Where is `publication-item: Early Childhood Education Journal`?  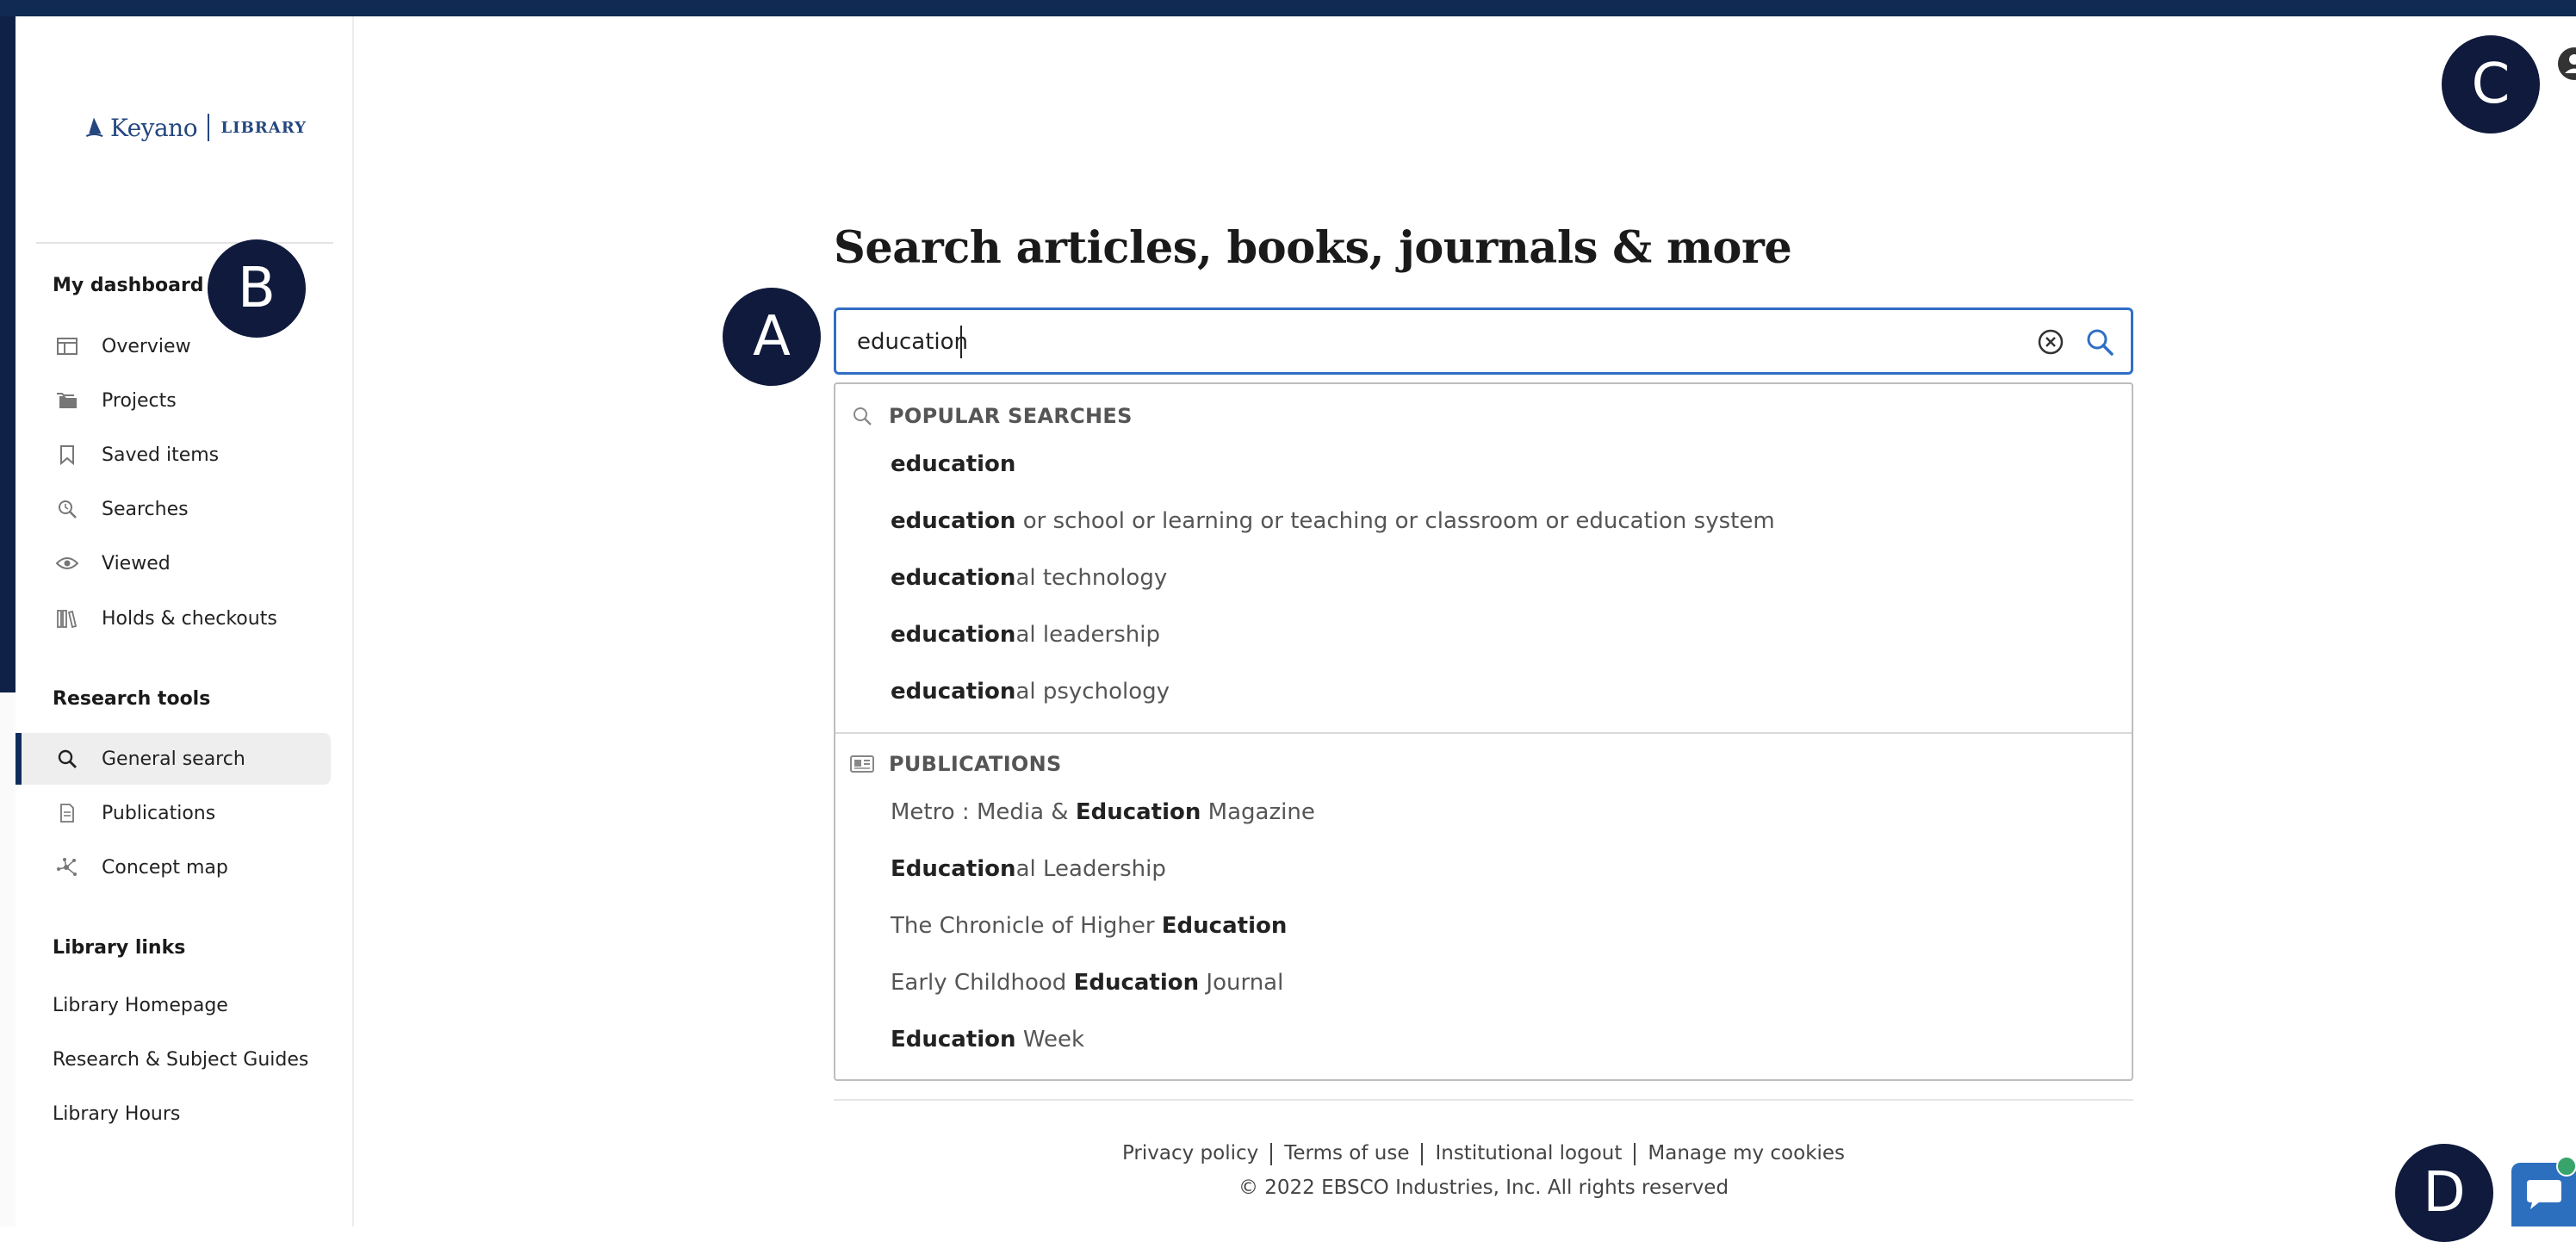 publication-item: Early Childhood Education Journal is located at coordinates (1087, 983).